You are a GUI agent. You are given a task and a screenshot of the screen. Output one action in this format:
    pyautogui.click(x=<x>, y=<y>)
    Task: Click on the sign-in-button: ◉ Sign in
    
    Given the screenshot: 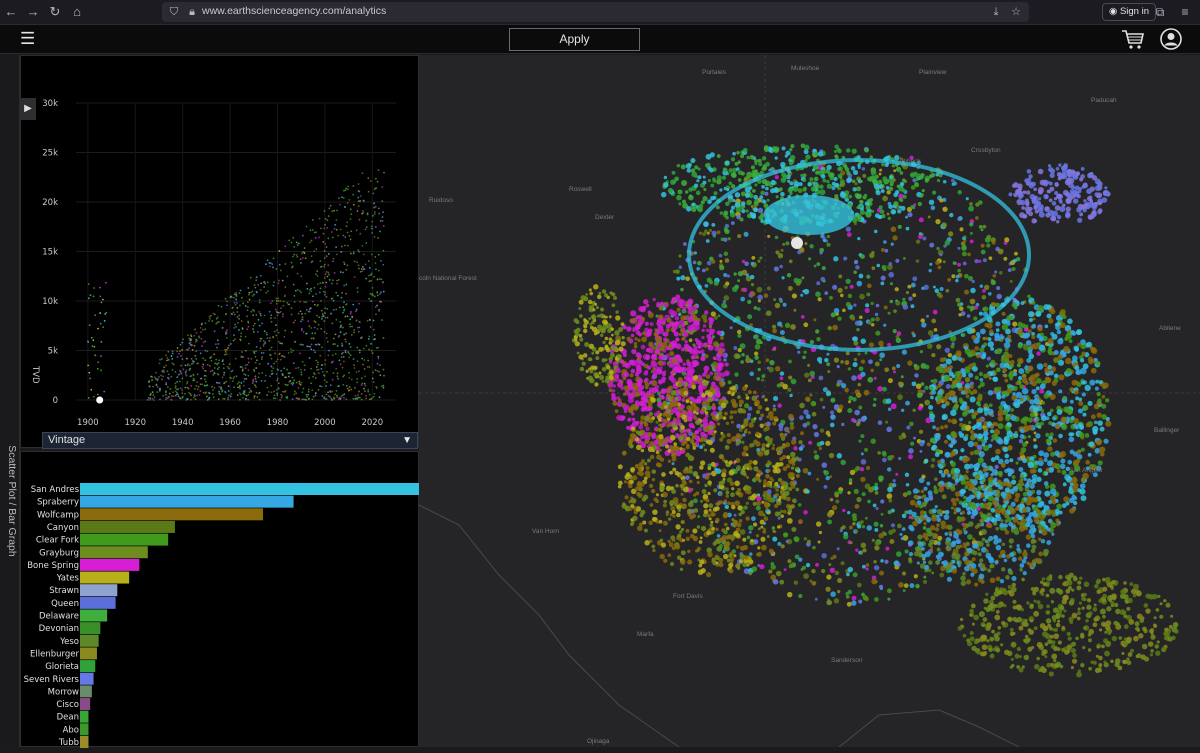 What is the action you would take?
    pyautogui.click(x=1129, y=12)
    